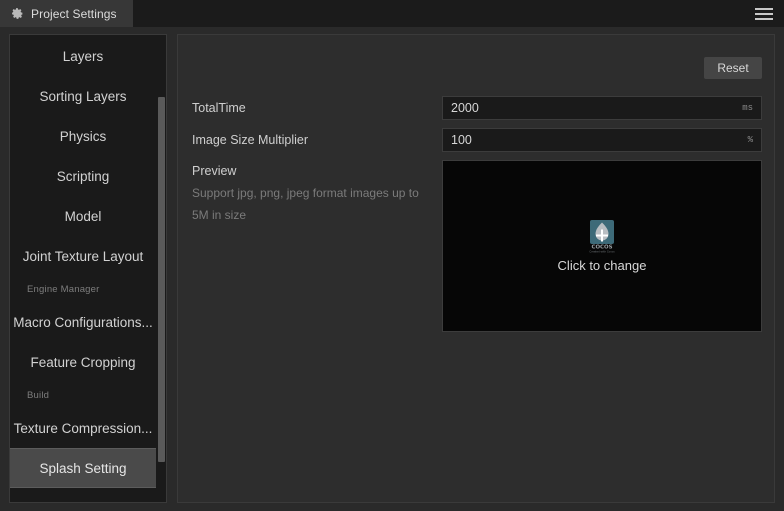 This screenshot has height=511, width=784. What do you see at coordinates (83, 136) in the screenshot?
I see `sidebar-item-physics: Physics` at bounding box center [83, 136].